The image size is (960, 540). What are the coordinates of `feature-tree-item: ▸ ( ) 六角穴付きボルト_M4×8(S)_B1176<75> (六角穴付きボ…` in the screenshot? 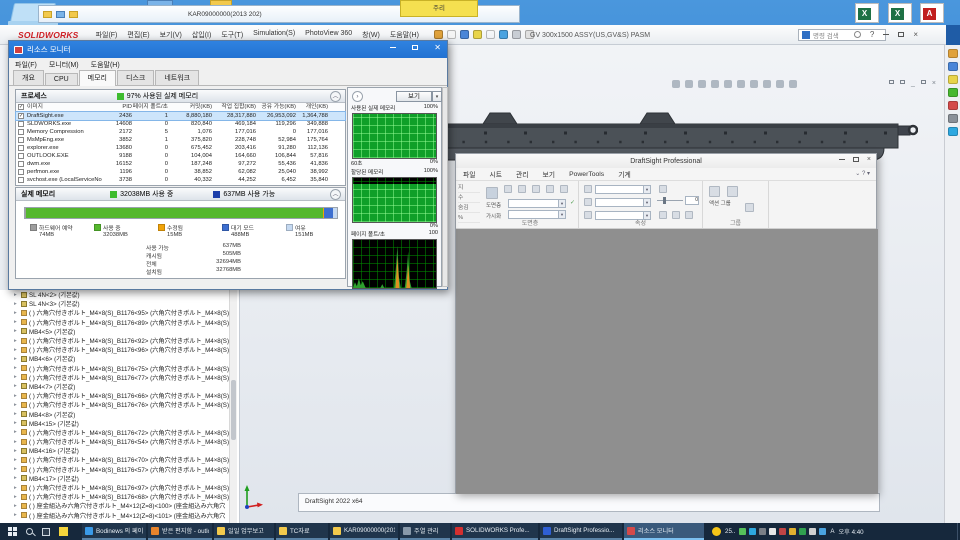 It's located at (119, 368).